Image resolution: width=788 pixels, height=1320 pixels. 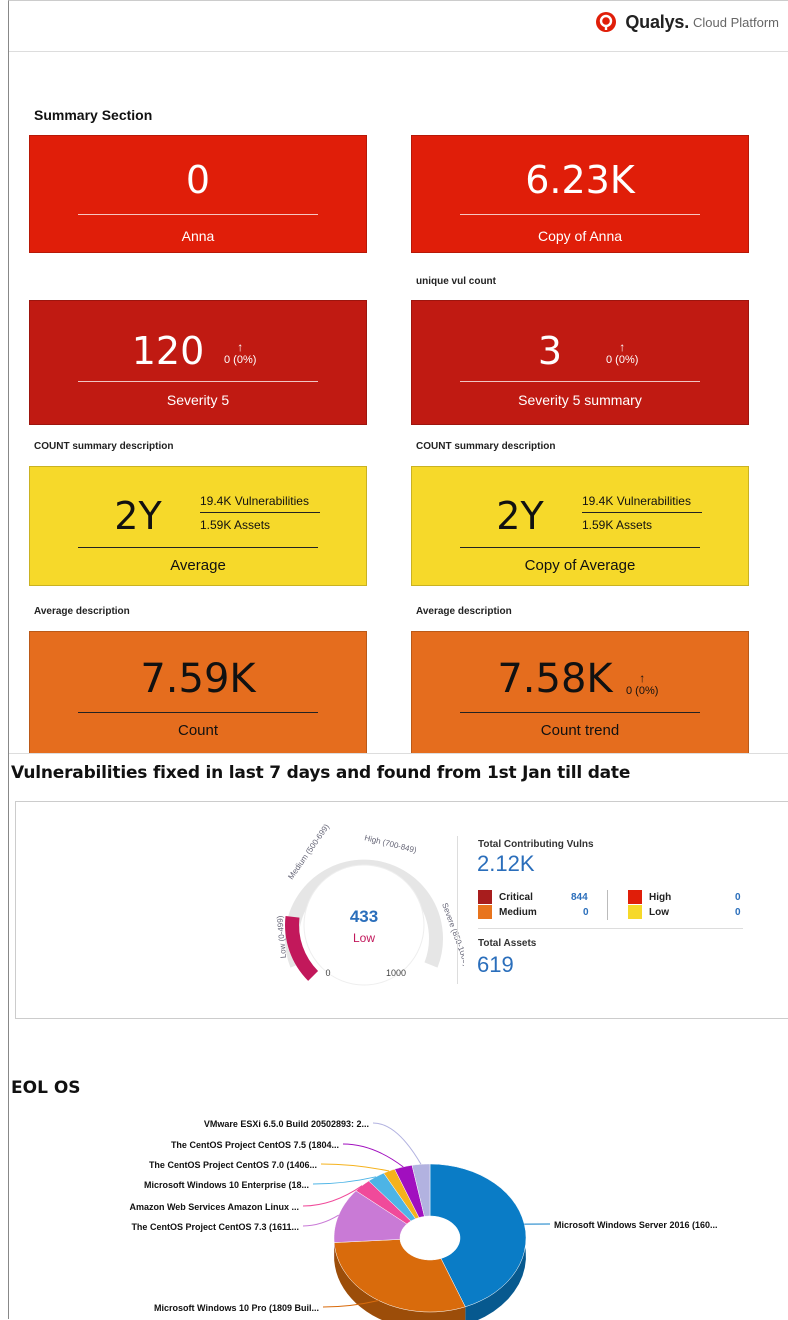 What do you see at coordinates (610, 928) in the screenshot?
I see `stats-divider` at bounding box center [610, 928].